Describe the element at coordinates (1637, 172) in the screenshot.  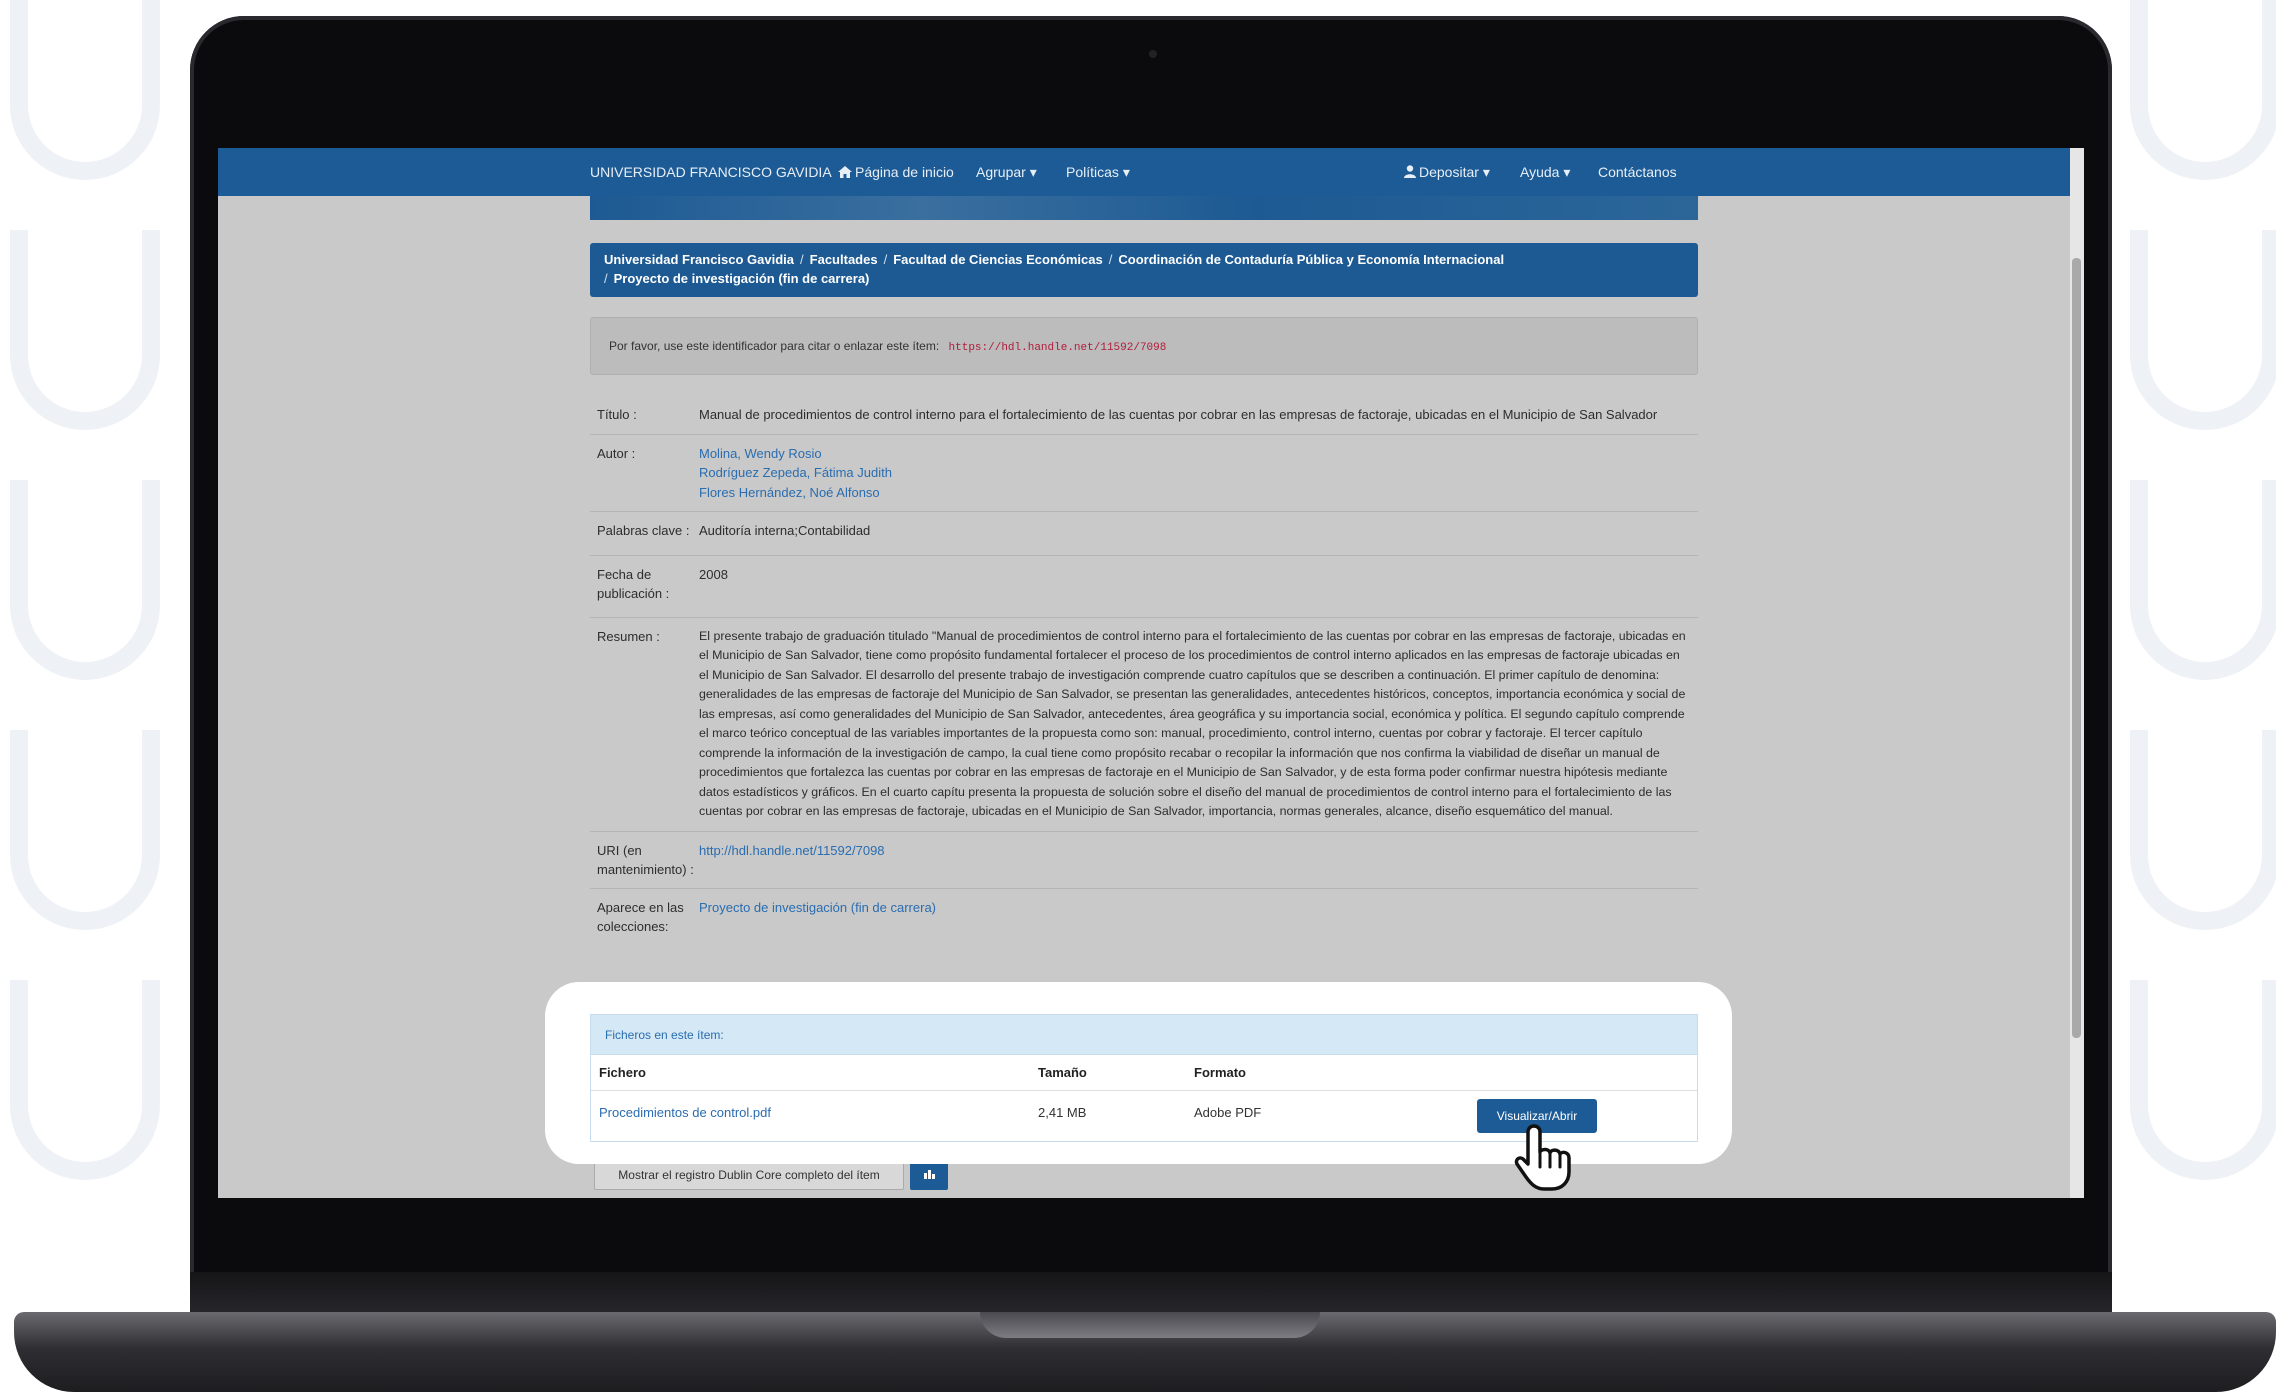
I see `nav-contact: Contáctanos` at that location.